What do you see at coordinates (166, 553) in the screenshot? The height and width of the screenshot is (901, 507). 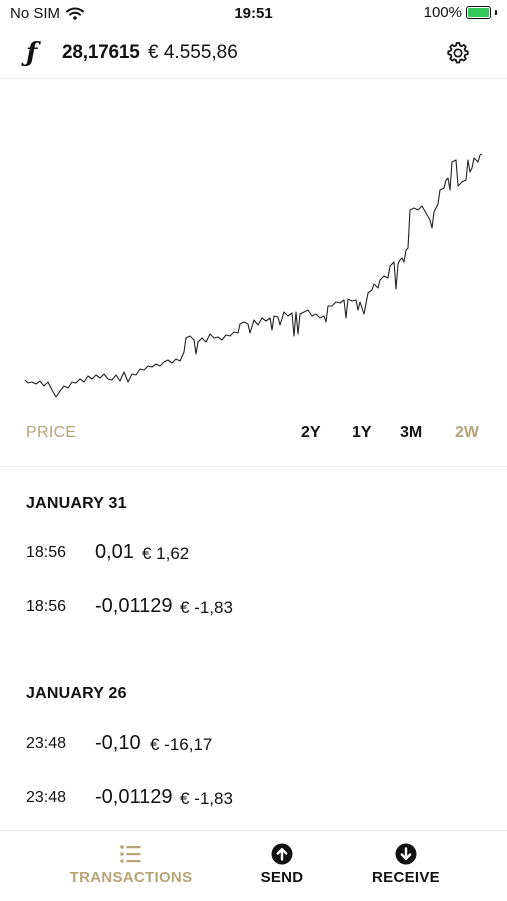 I see `tx-fiat: € 1,62` at bounding box center [166, 553].